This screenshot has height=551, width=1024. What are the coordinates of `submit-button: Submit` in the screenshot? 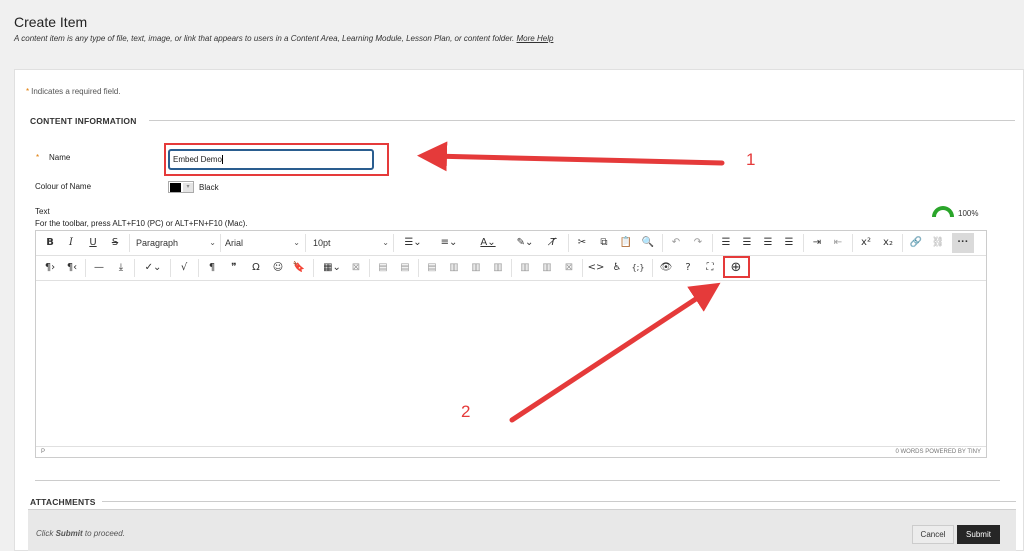 It's located at (978, 534).